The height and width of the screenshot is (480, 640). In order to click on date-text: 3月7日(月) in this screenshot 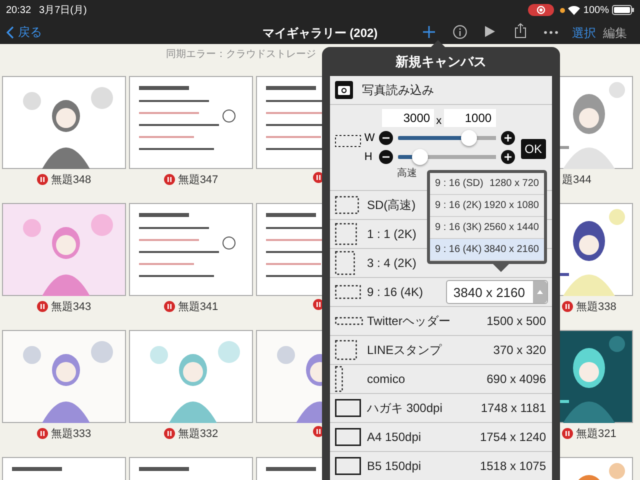, I will do `click(63, 10)`.